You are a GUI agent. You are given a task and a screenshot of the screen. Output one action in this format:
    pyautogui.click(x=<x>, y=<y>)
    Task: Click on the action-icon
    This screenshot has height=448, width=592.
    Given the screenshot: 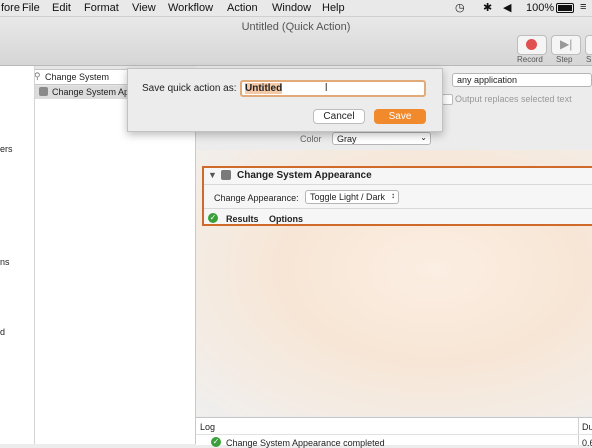 What is the action you would take?
    pyautogui.click(x=226, y=175)
    